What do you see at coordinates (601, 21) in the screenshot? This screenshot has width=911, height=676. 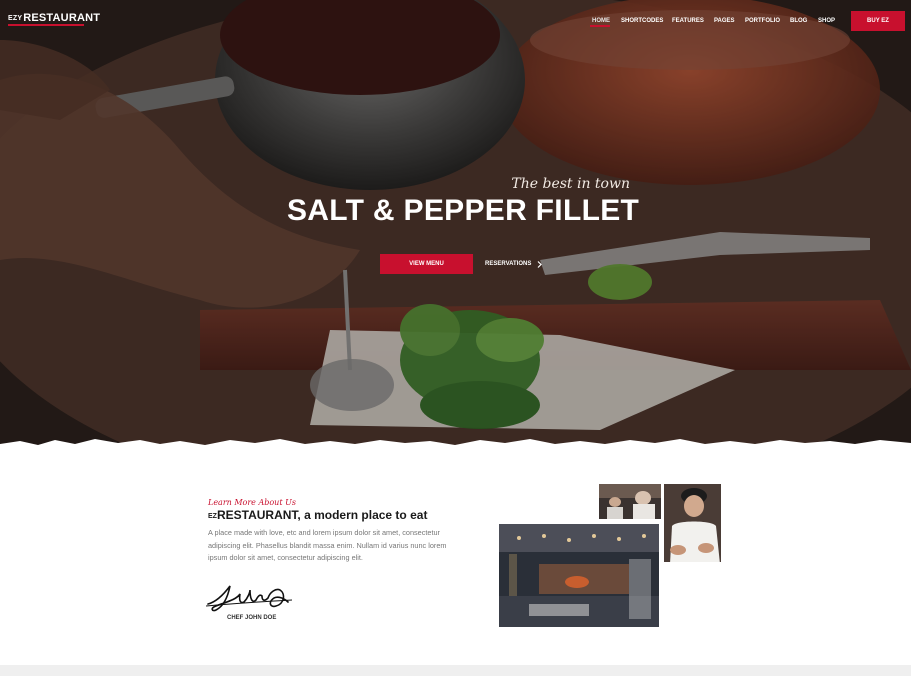 I see `nav-item-home: HOME` at bounding box center [601, 21].